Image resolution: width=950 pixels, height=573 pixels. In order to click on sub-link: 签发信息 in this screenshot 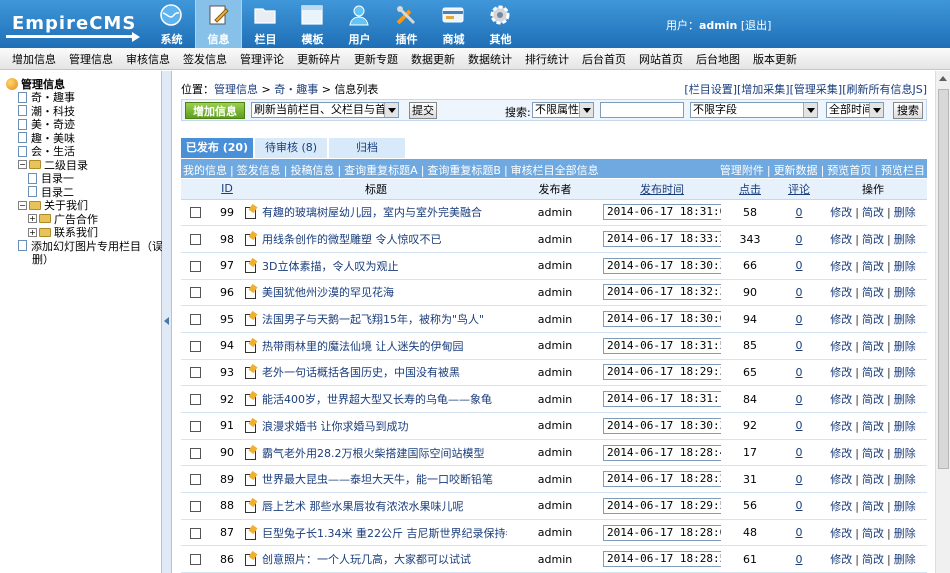, I will do `click(259, 170)`.